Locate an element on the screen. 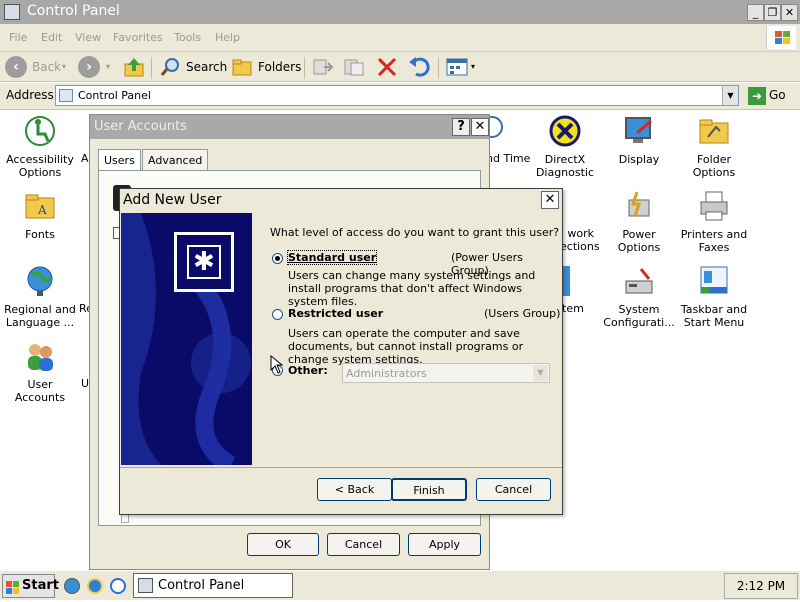 Image resolution: width=800 pixels, height=602 pixels. standard-user-radio is located at coordinates (277, 258).